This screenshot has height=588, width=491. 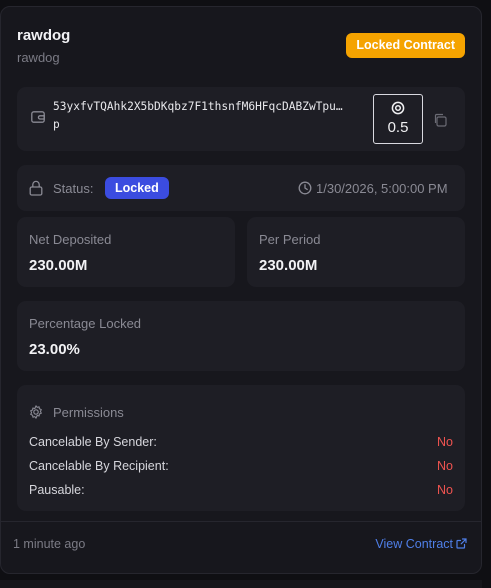 What do you see at coordinates (405, 45) in the screenshot?
I see `contract-type-badge: Locked Contract` at bounding box center [405, 45].